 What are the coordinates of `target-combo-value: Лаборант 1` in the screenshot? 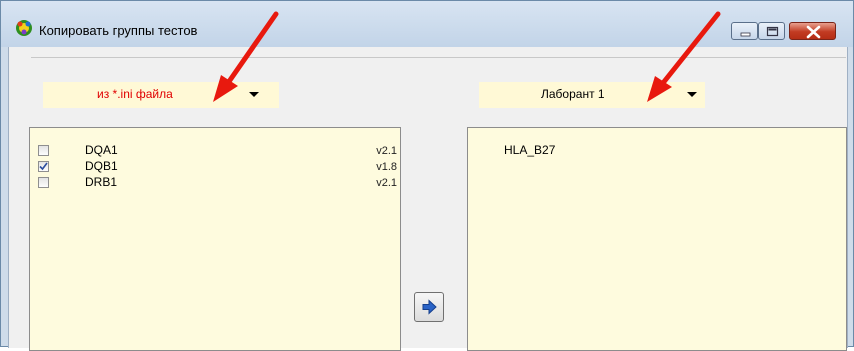 It's located at (573, 94).